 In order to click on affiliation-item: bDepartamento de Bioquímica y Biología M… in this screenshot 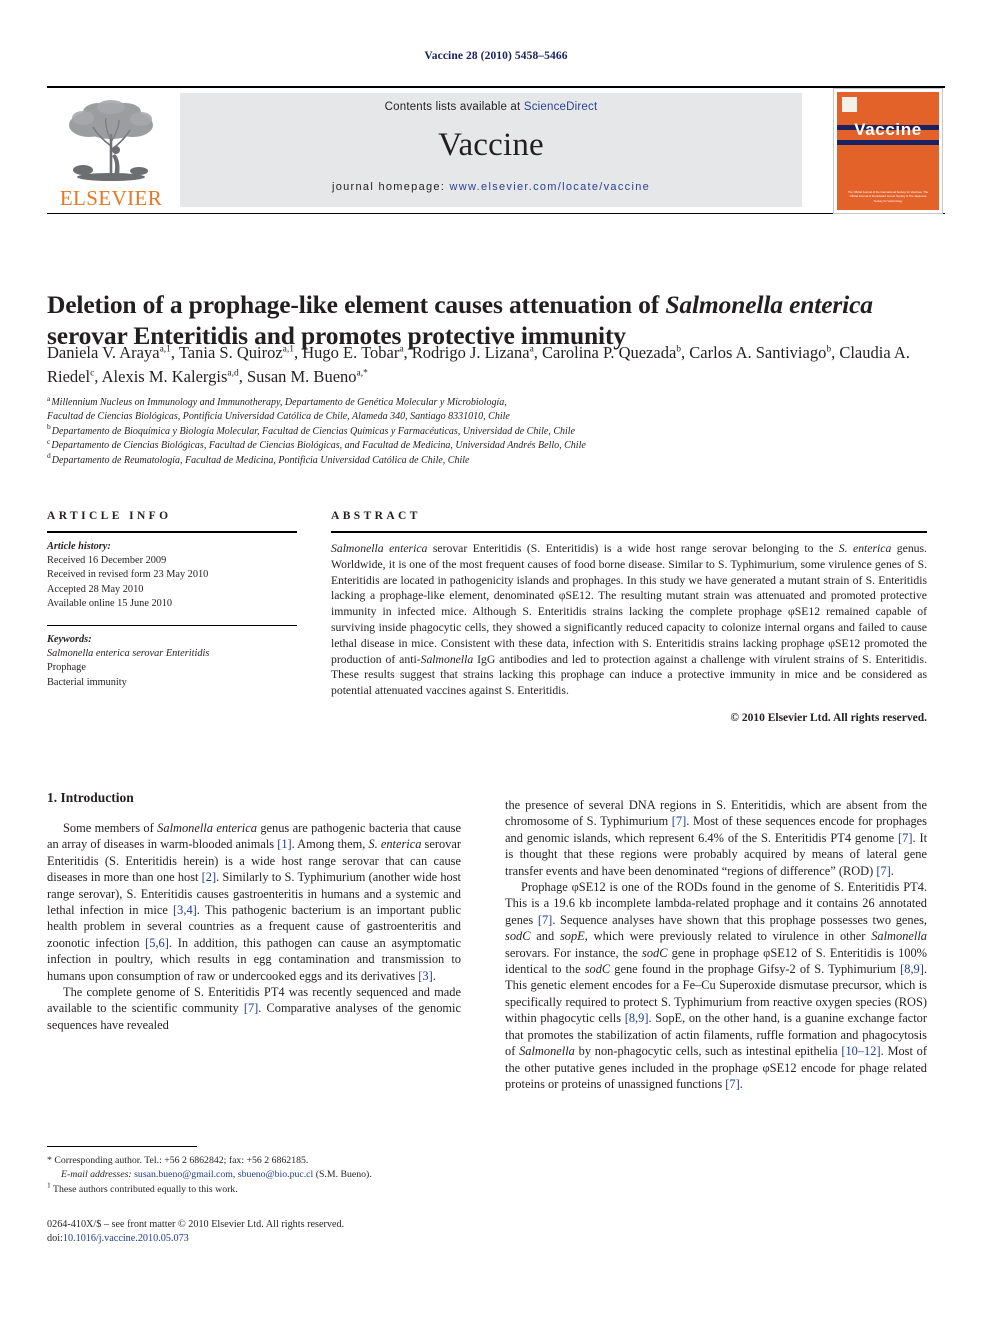, I will do `click(492, 431)`.